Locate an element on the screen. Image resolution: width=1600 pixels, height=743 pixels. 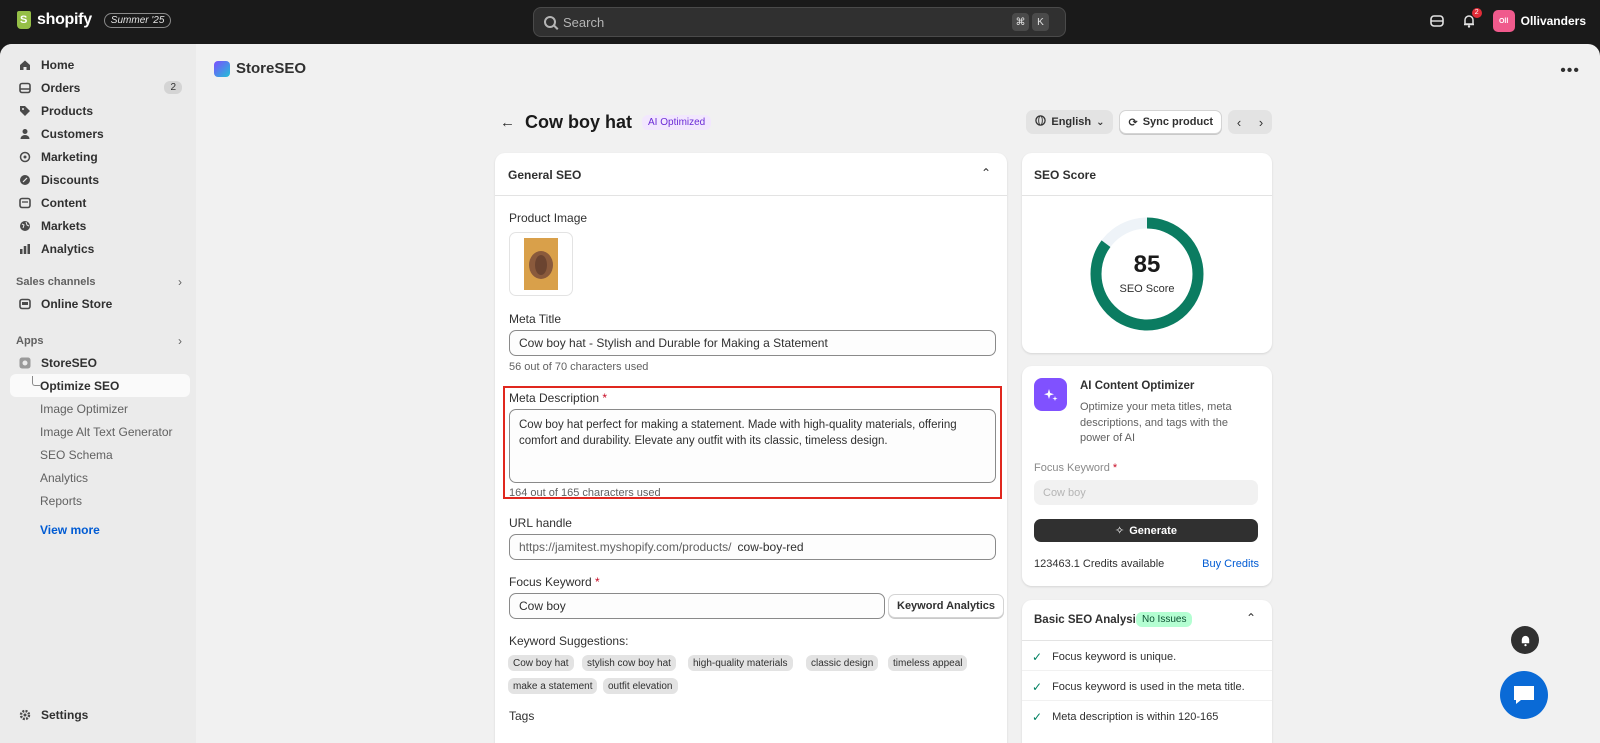
general-seo-title: General SEO is located at coordinates (545, 175).